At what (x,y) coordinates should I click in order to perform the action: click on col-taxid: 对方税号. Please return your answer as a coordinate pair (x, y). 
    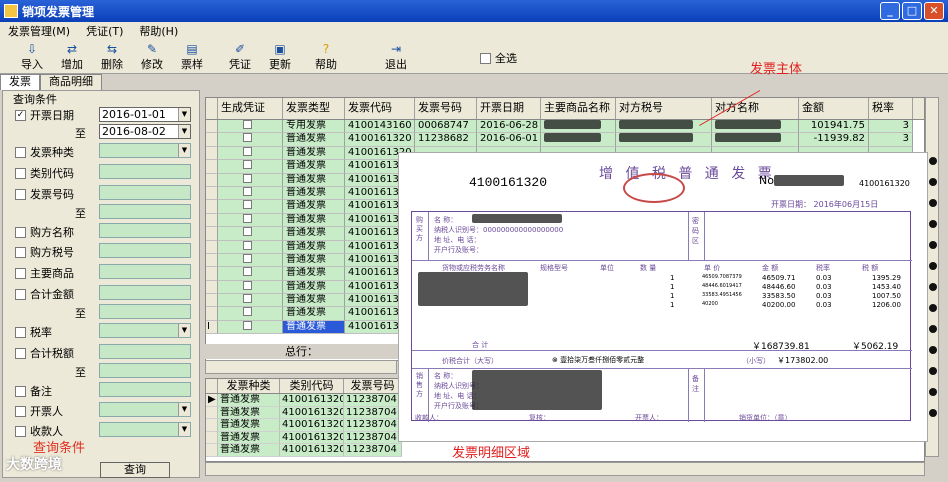
    Looking at the image, I should click on (664, 108).